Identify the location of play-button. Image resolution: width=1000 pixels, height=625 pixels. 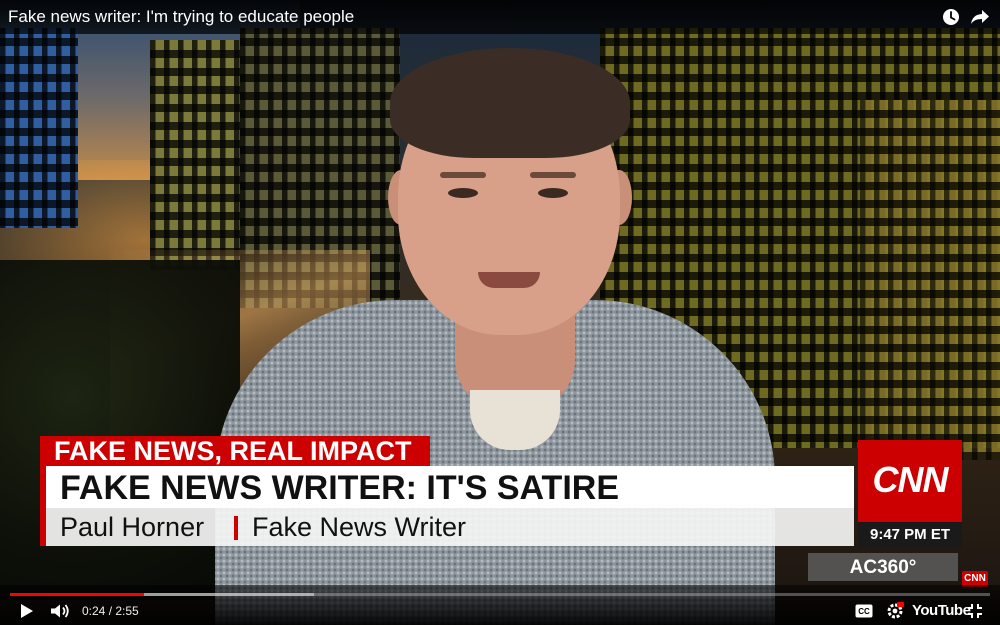
(27, 611).